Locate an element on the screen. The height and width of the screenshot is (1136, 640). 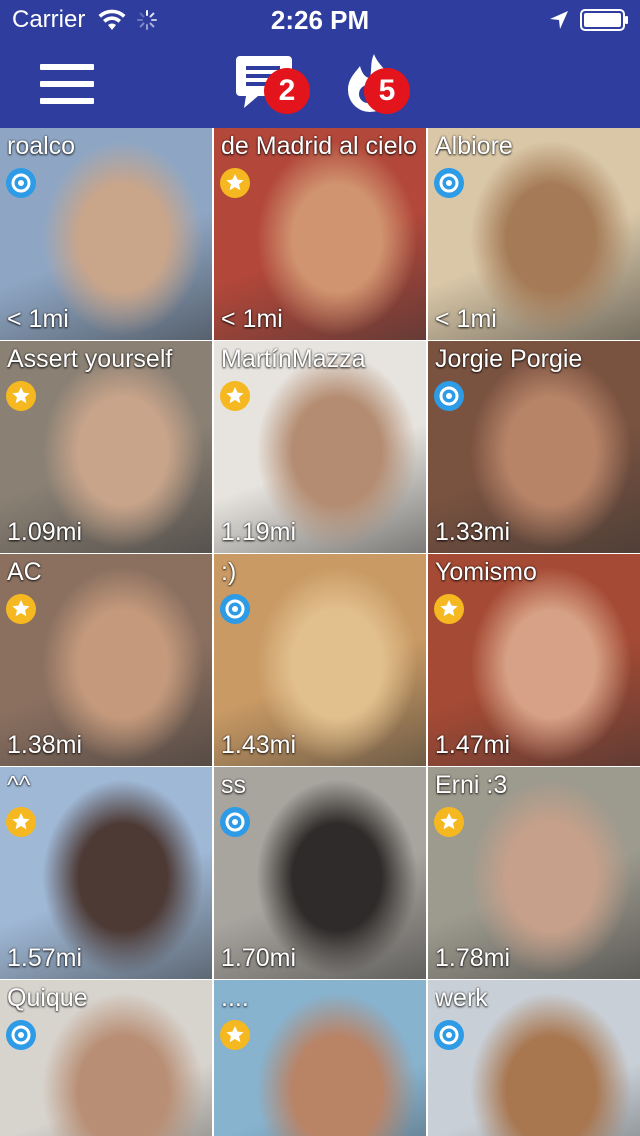
profile-cell: Albiore < 1mi is located at coordinates (534, 234).